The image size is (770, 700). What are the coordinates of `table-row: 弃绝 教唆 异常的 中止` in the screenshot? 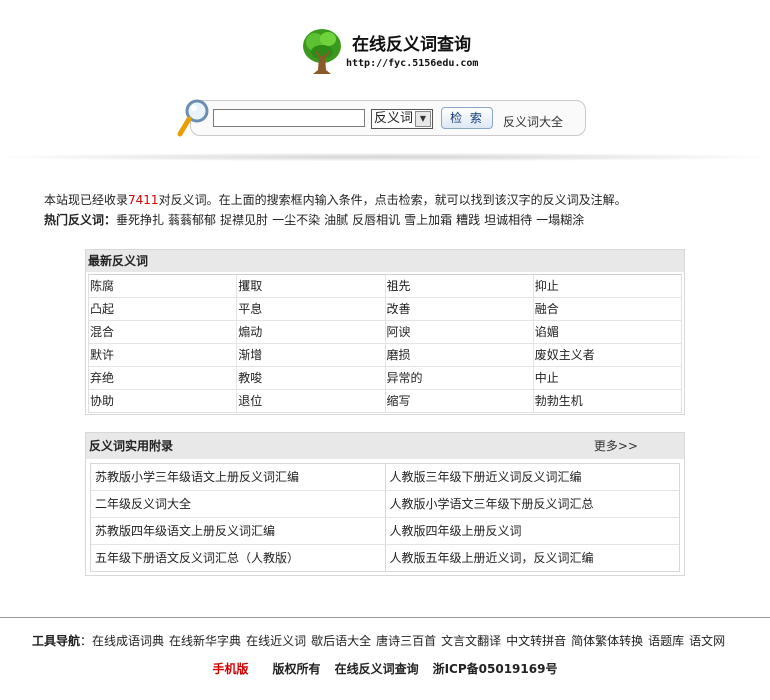 It's located at (385, 378).